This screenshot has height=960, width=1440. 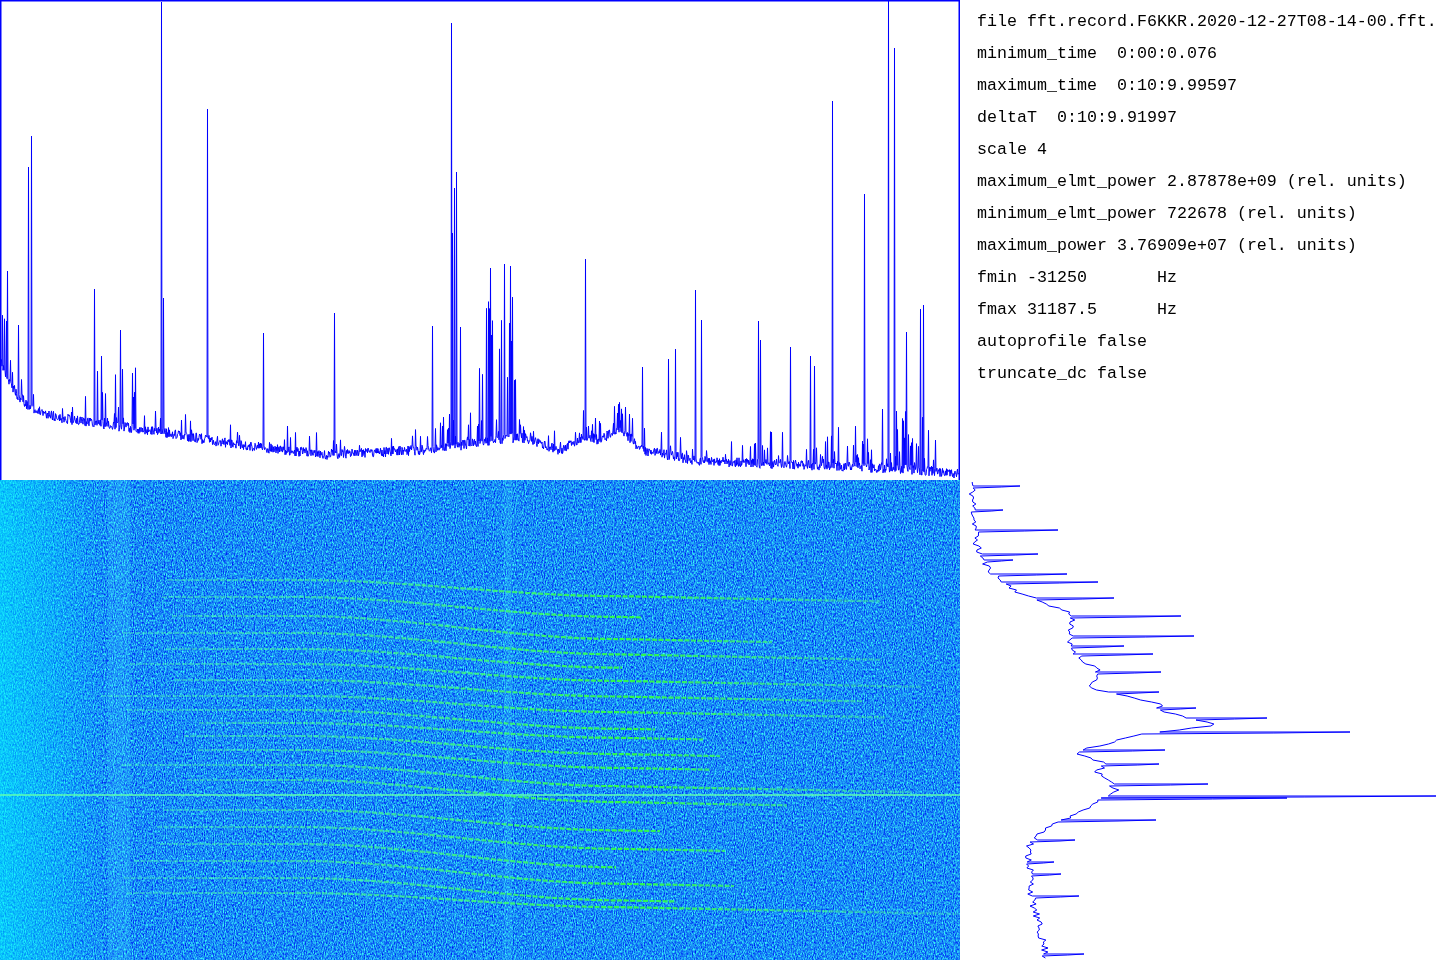 What do you see at coordinates (1062, 374) in the screenshot?
I see `info-line: truncate_dc false` at bounding box center [1062, 374].